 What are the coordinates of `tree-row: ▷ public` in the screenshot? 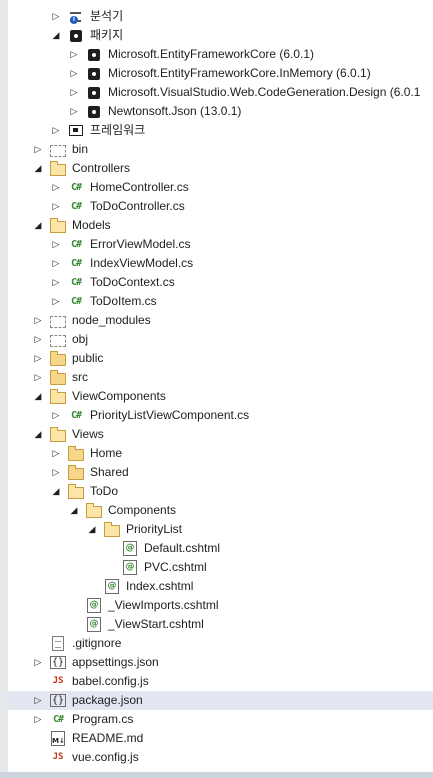 It's located at (220, 358).